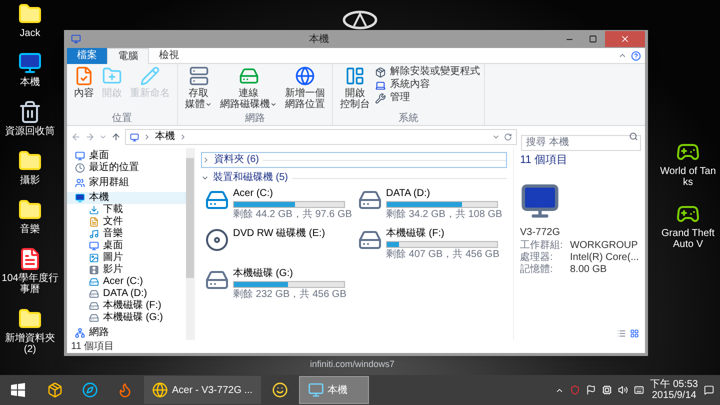 This screenshot has width=720, height=405. What do you see at coordinates (443, 254) in the screenshot?
I see `drive-space: 剩餘 407 GB，共 456 GB` at bounding box center [443, 254].